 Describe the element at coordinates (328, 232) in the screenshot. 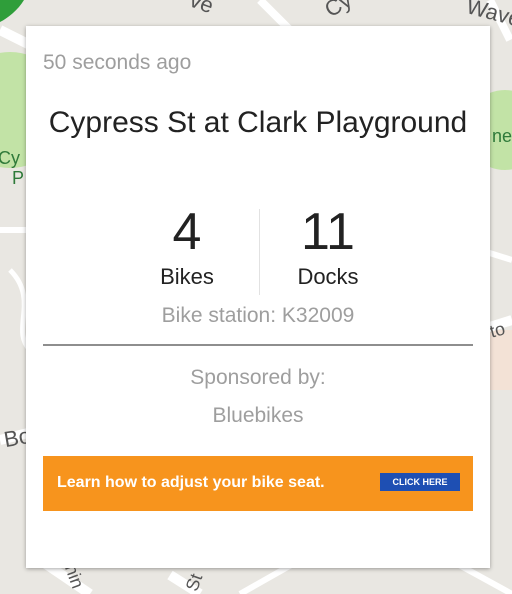

I see `docks-count: 11` at that location.